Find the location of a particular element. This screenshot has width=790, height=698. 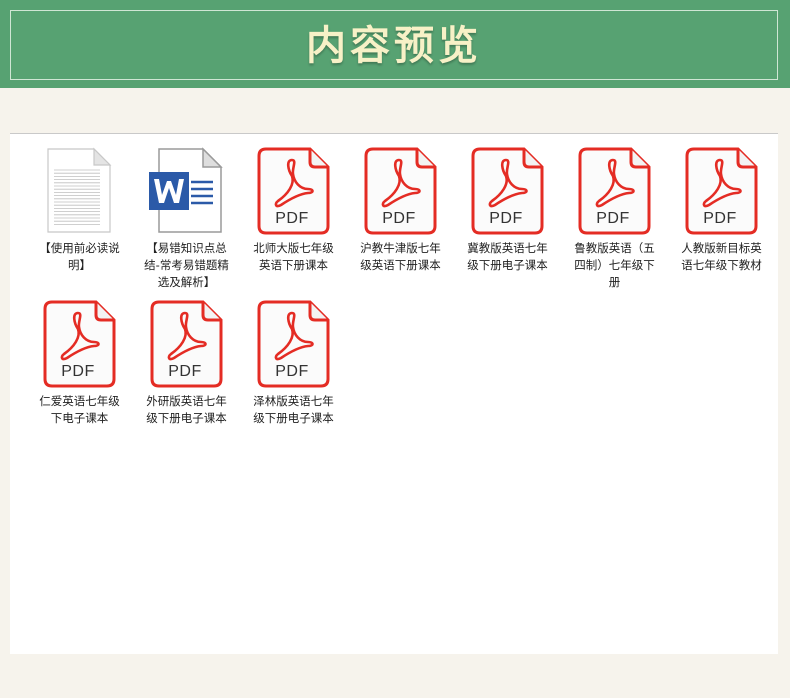

file-item: PDF 外研版英语七年级下册电子课本 is located at coordinates (186, 375).